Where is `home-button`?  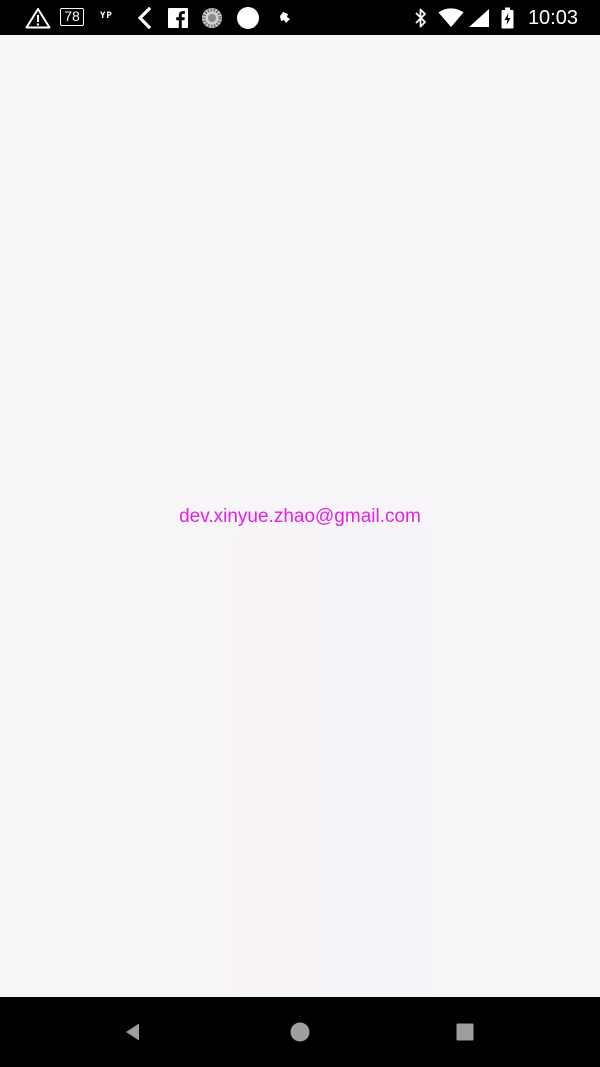
home-button is located at coordinates (300, 1032).